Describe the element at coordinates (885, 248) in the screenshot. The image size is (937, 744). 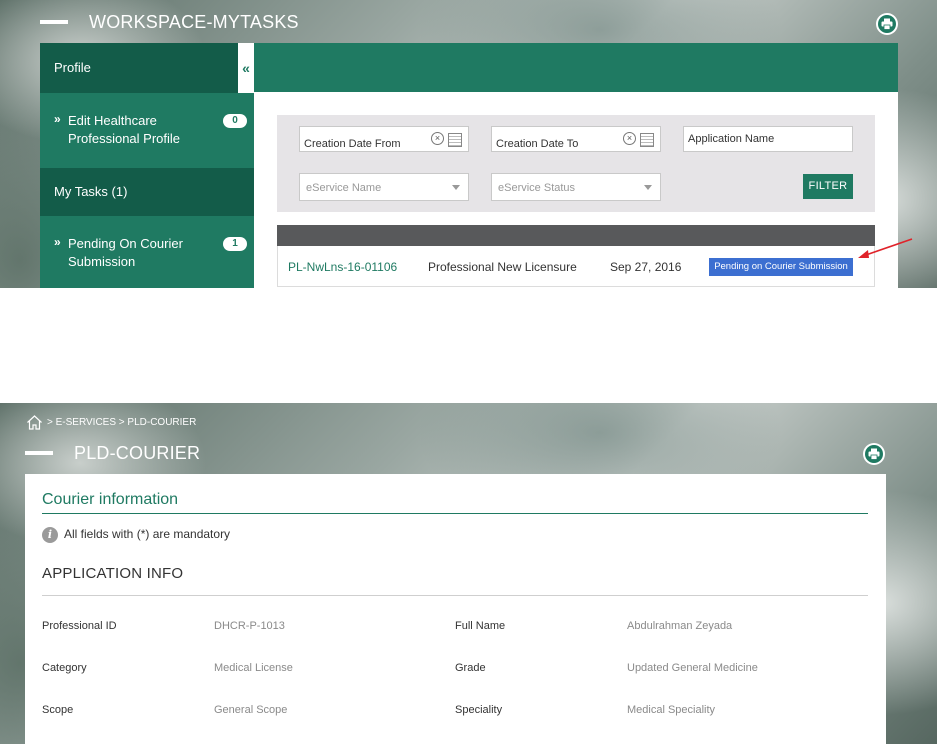
I see `annotation-arrow` at that location.